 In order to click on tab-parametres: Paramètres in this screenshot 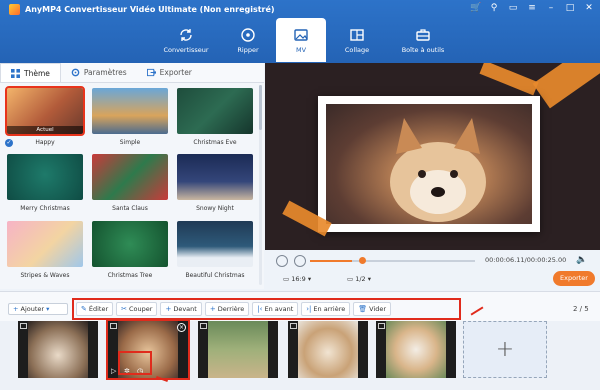, I will do `click(99, 72)`.